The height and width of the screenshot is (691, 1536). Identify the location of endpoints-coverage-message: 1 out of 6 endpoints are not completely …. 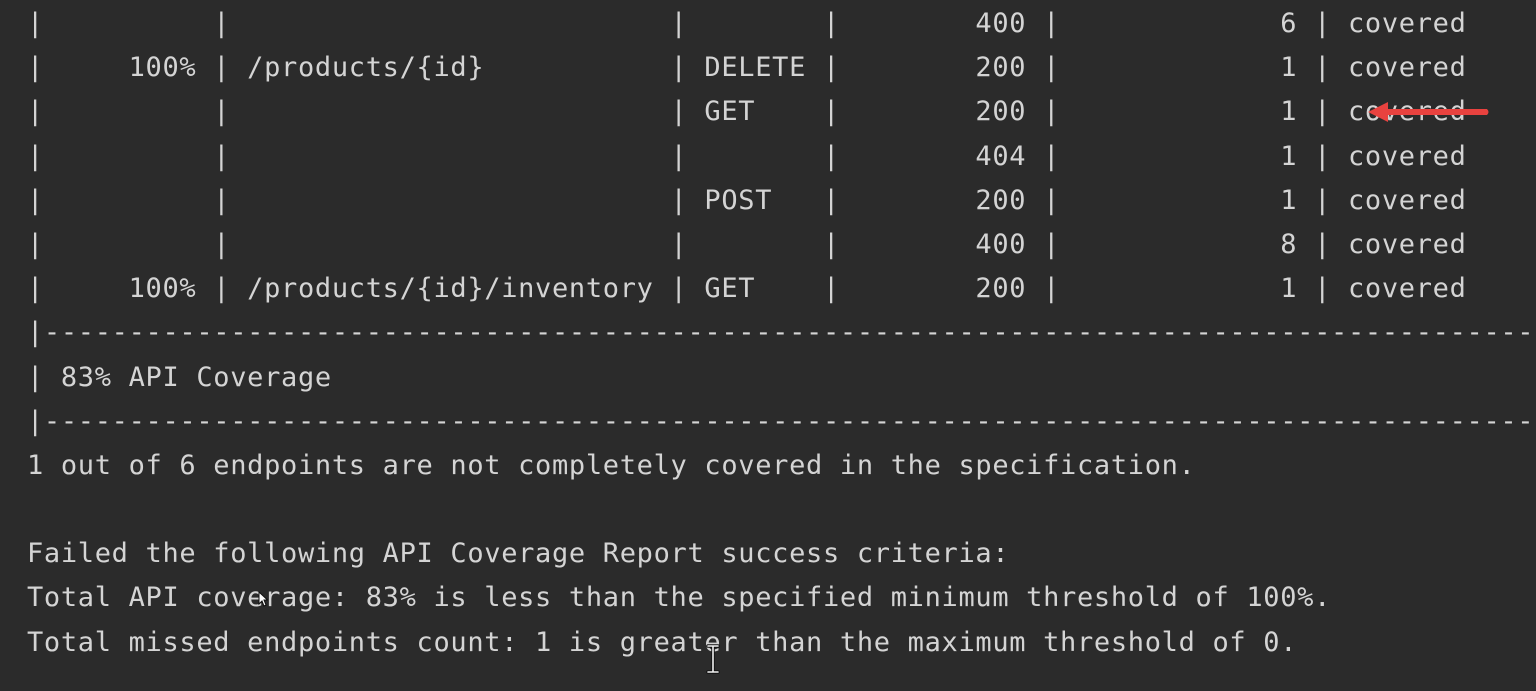
(611, 465).